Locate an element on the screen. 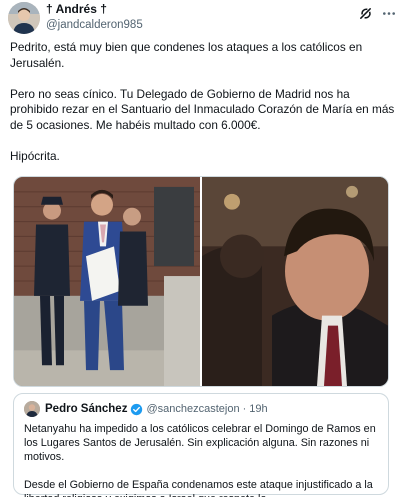 This screenshot has height=497, width=407. quote-header: Pedro Sánchez @sanchezcastejon · 19h is located at coordinates (201, 409).